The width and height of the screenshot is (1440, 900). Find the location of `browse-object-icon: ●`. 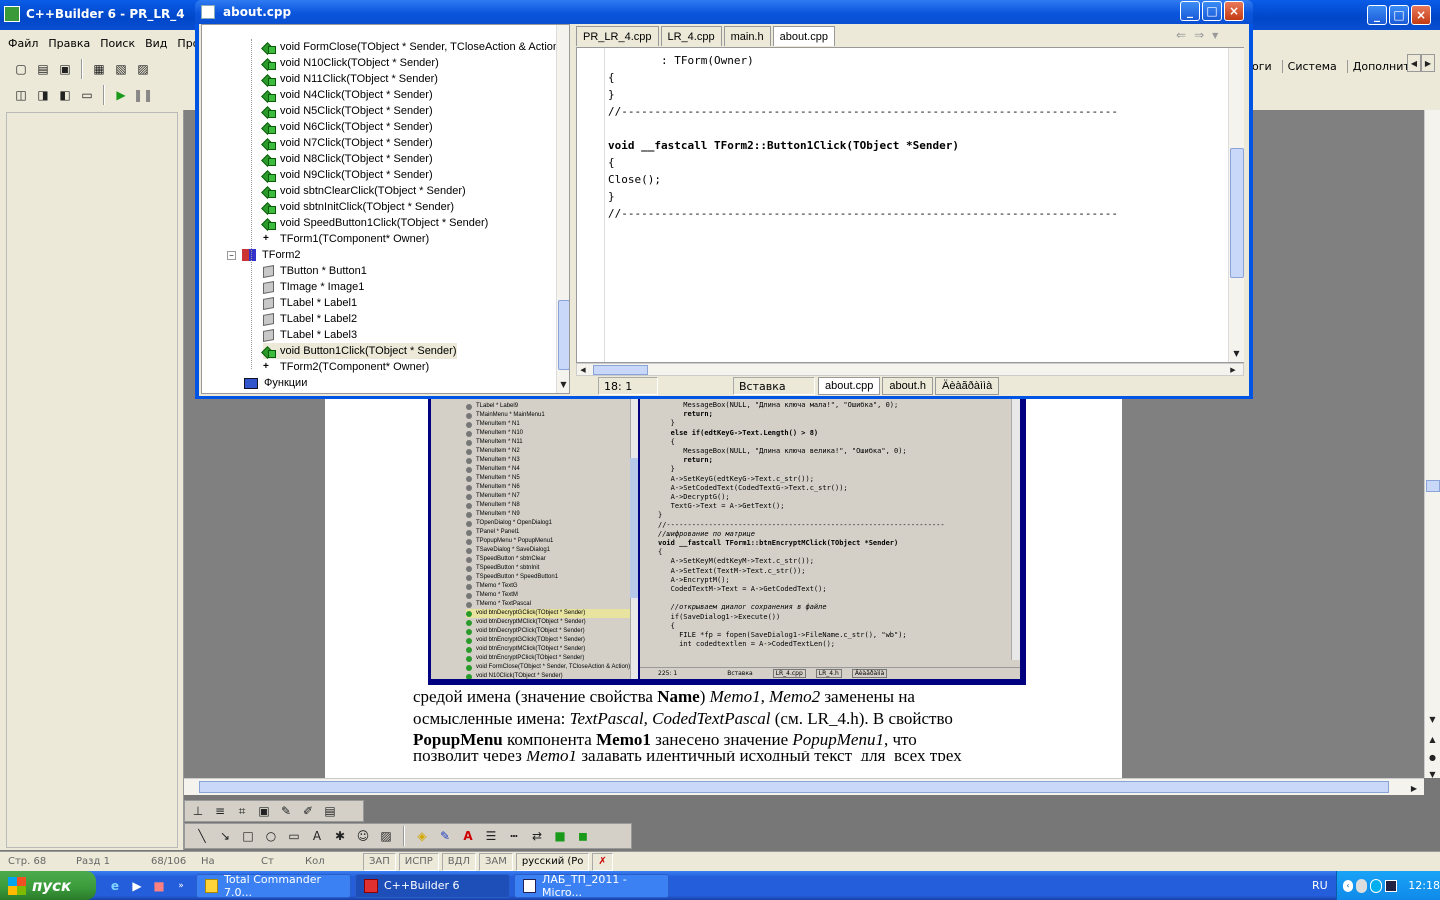

browse-object-icon: ● is located at coordinates (1432, 757).